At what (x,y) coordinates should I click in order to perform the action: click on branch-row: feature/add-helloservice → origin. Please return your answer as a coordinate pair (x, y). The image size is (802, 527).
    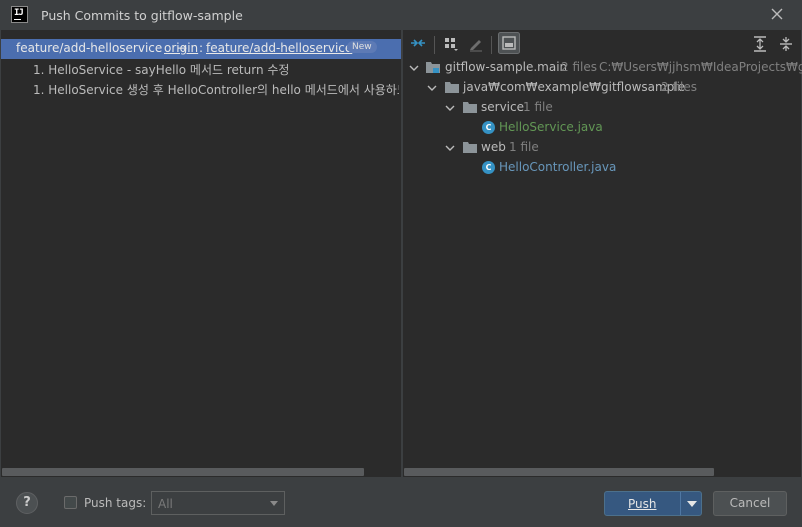
    Looking at the image, I should click on (201, 49).